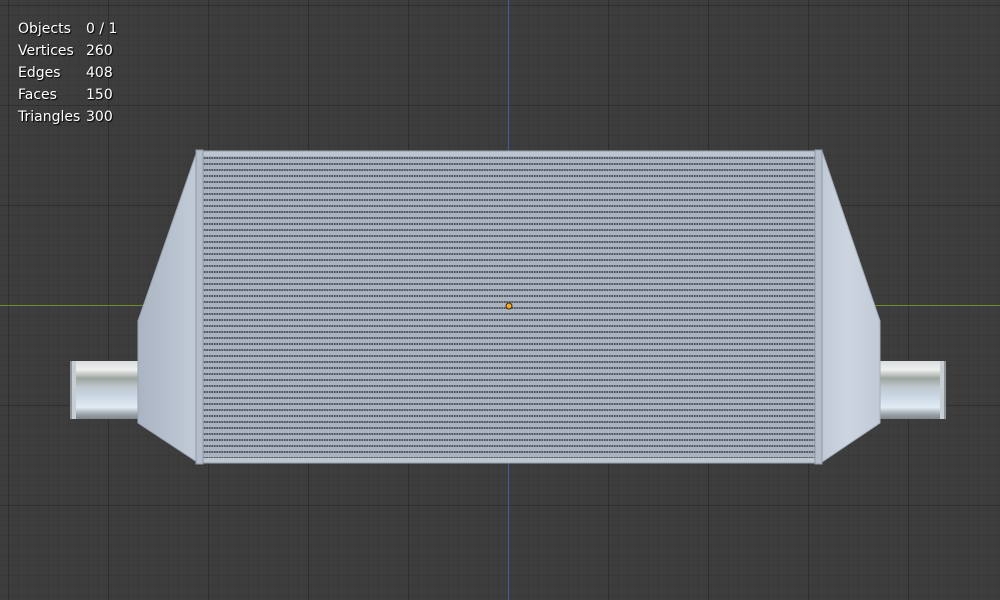 Image resolution: width=1000 pixels, height=600 pixels. What do you see at coordinates (99, 117) in the screenshot?
I see `stat-triangles-value: 300` at bounding box center [99, 117].